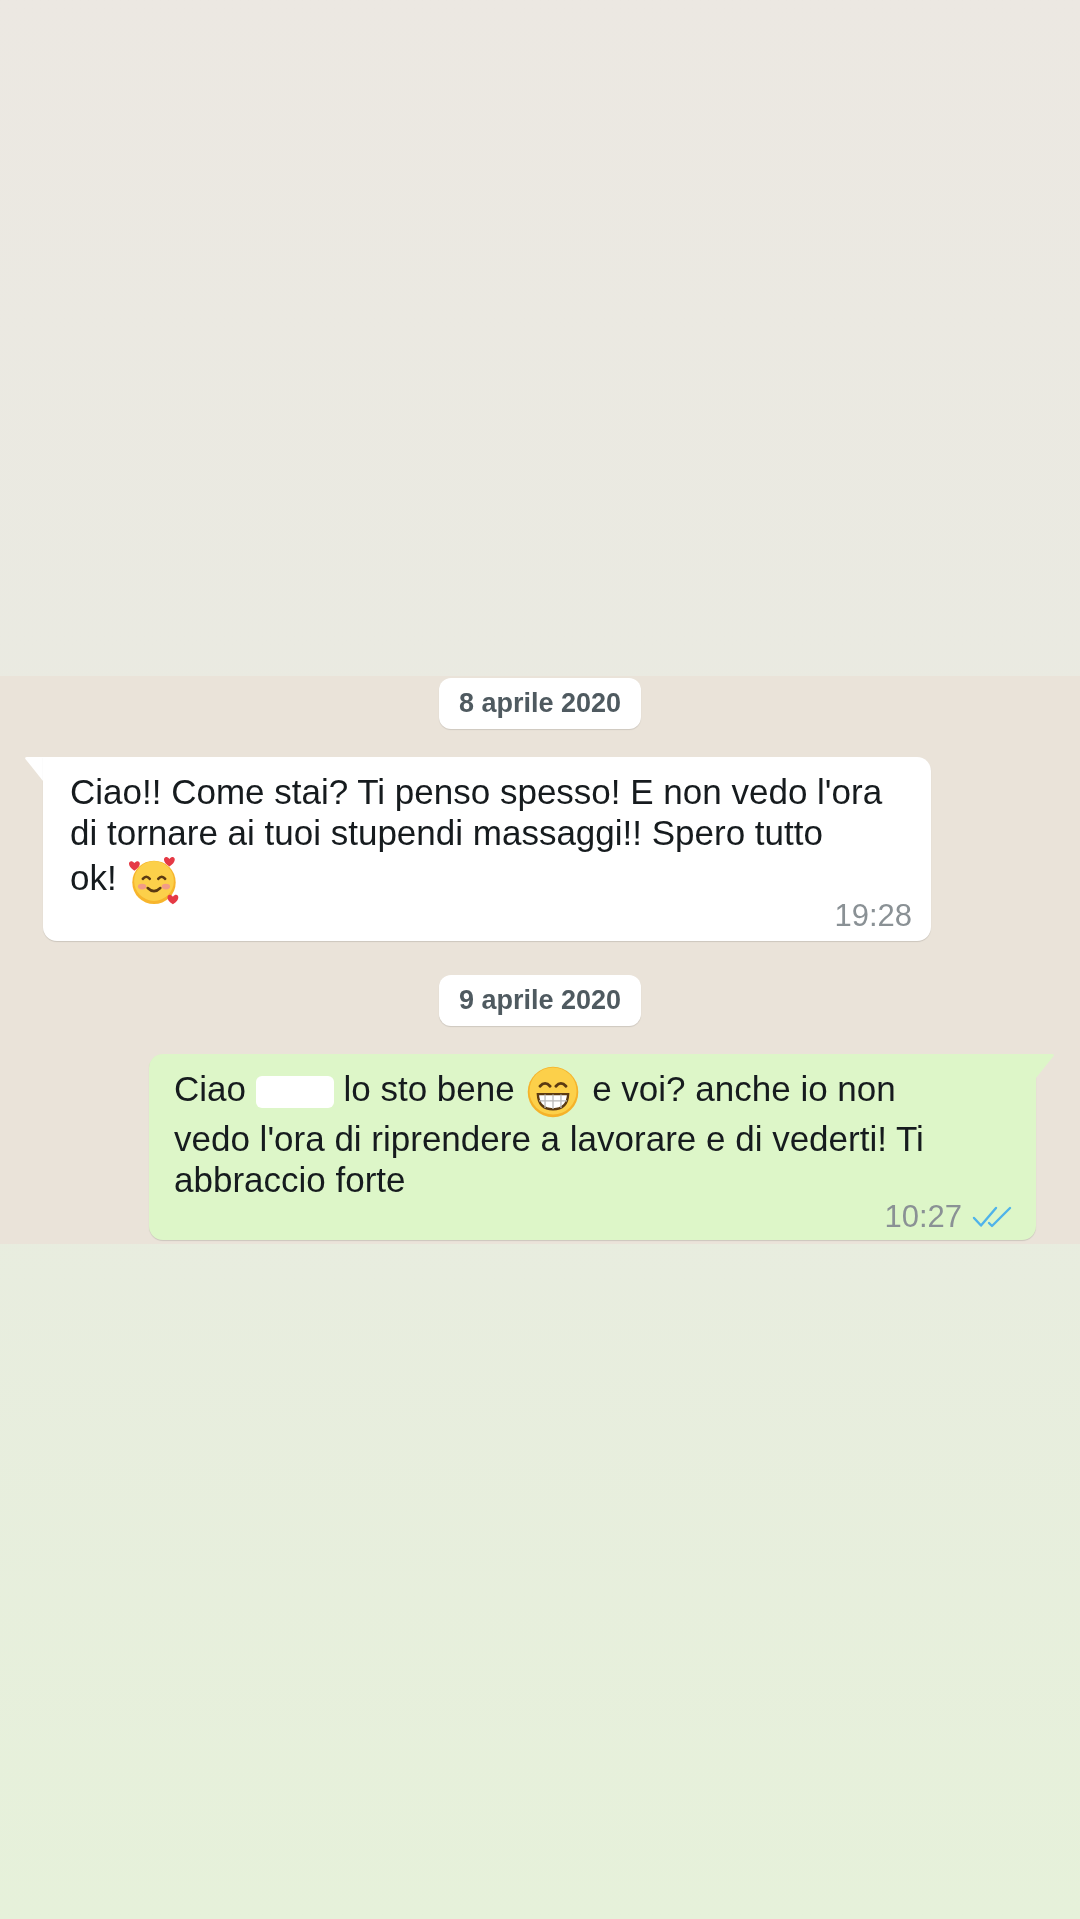 The height and width of the screenshot is (1919, 1080). Describe the element at coordinates (923, 1217) in the screenshot. I see `message-time: 10:27` at that location.